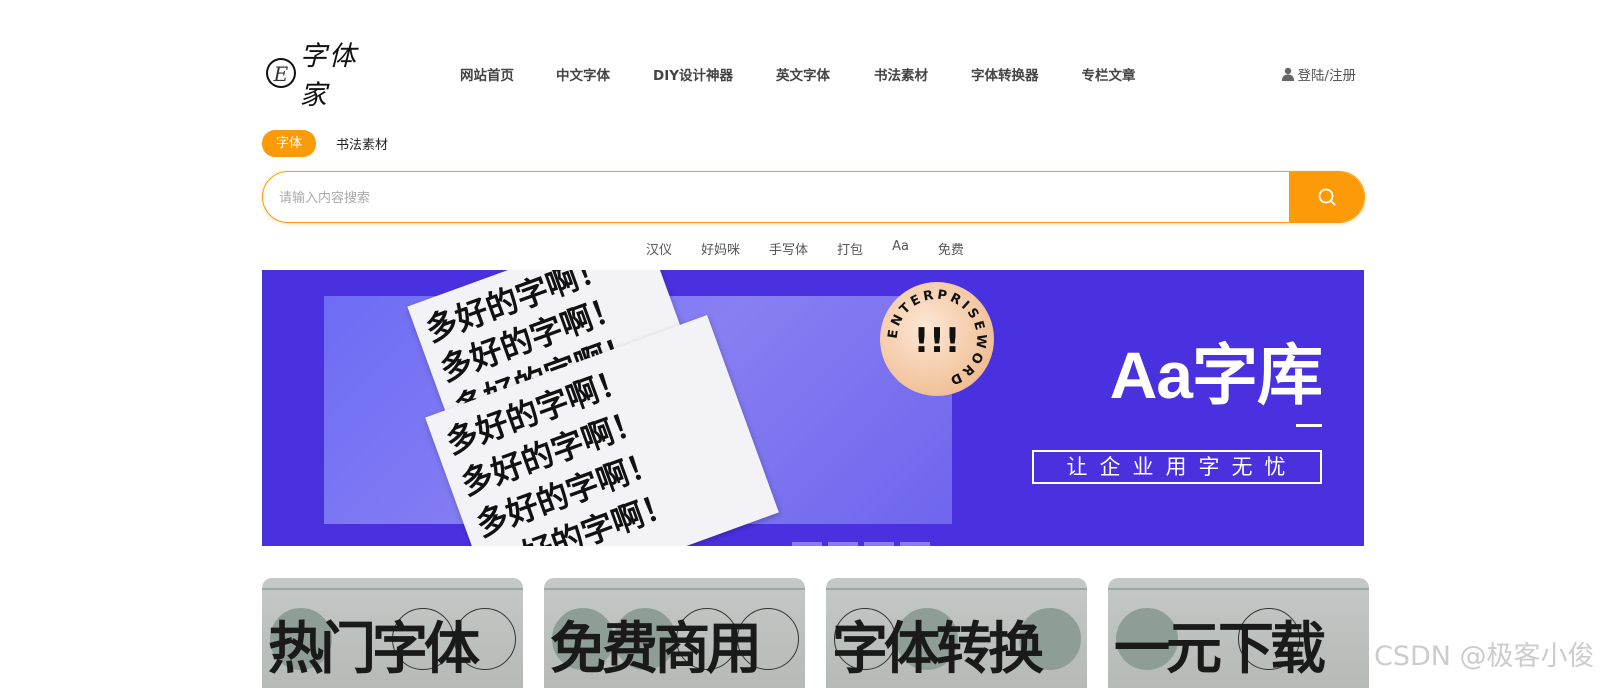  I want to click on search-button, so click(1326, 197).